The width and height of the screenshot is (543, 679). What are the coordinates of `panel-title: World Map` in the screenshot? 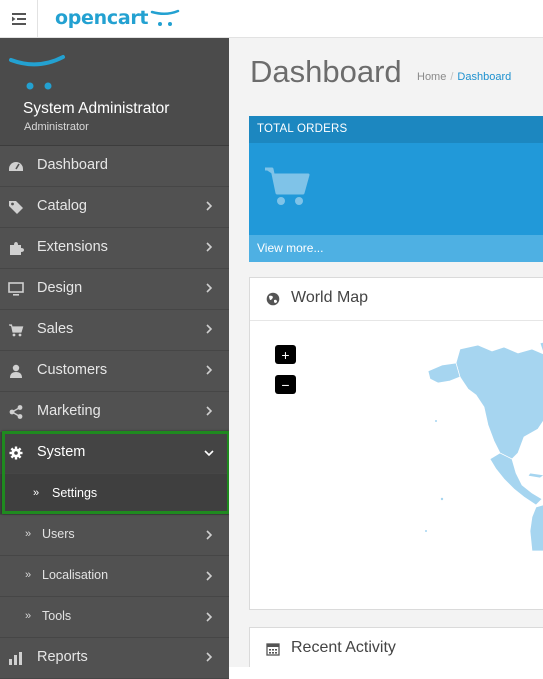 It's located at (330, 297).